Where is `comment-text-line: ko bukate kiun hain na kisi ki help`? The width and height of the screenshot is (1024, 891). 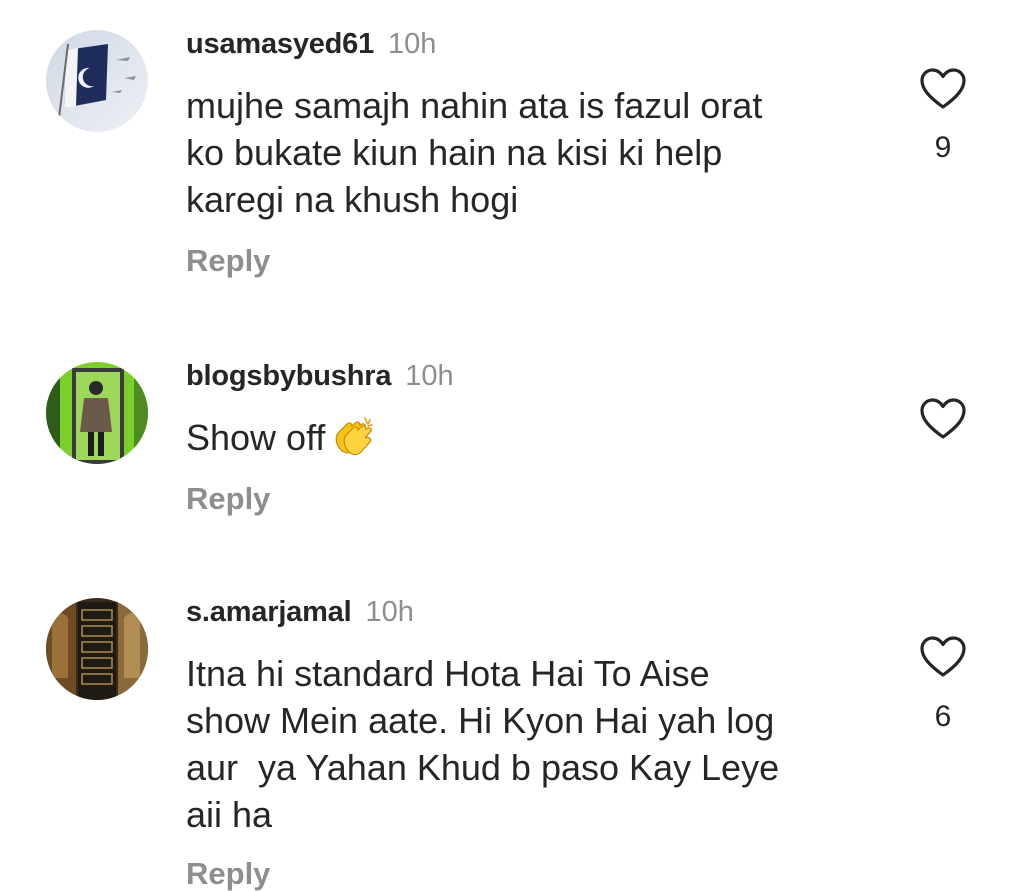
comment-text-line: ko bukate kiun hain na kisi ki help is located at coordinates (454, 152).